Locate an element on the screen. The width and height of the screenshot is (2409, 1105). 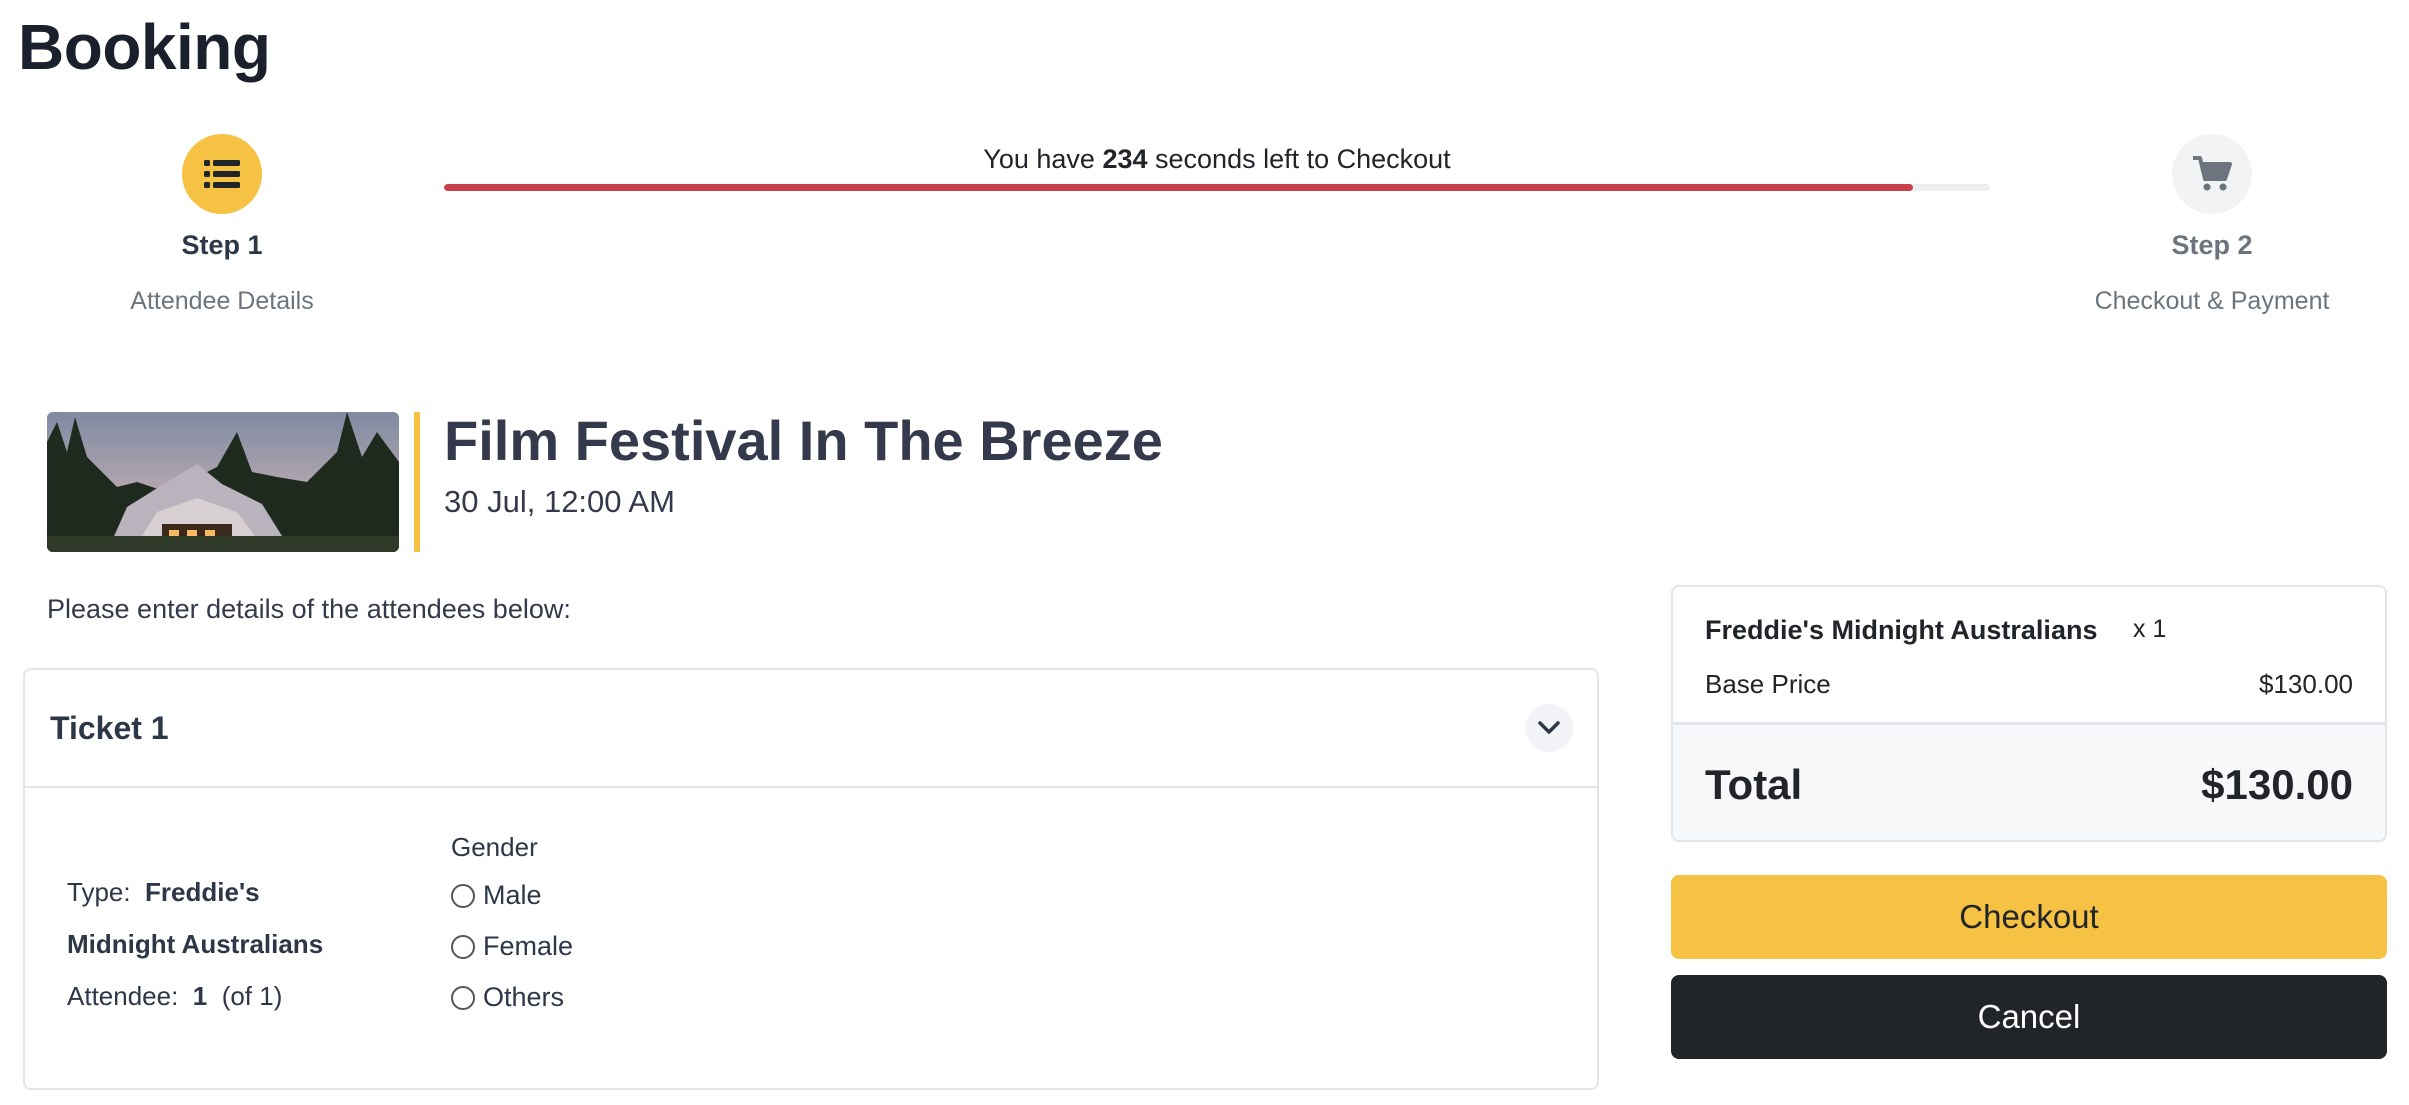
gender-option-label: Female is located at coordinates (528, 946).